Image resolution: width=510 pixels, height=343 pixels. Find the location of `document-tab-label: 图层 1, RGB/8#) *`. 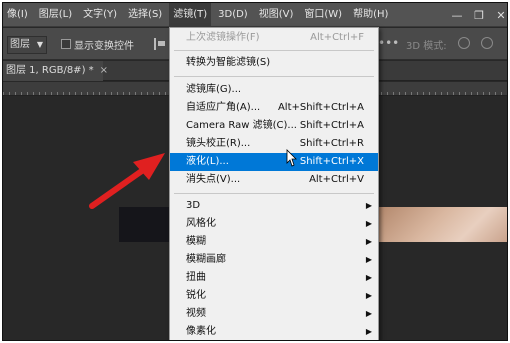

document-tab-label: 图层 1, RGB/8#) * is located at coordinates (50, 70).